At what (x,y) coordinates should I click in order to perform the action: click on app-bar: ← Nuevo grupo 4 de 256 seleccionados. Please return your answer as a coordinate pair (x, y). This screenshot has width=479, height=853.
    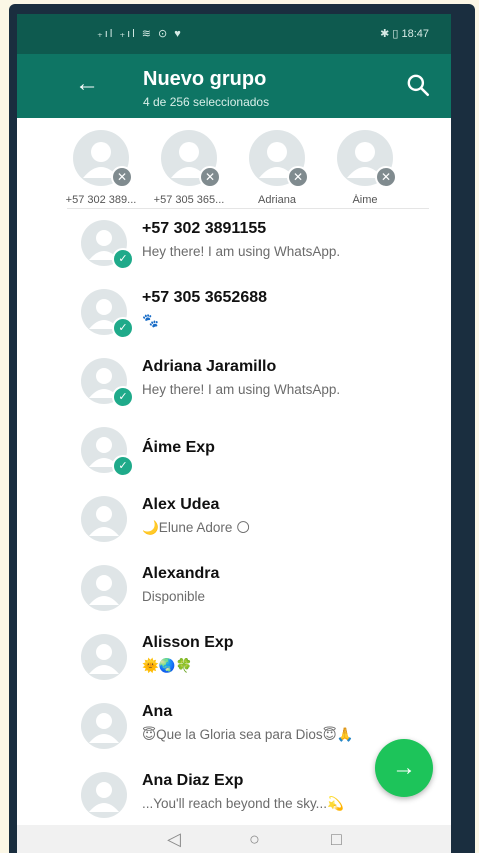
    Looking at the image, I should click on (234, 86).